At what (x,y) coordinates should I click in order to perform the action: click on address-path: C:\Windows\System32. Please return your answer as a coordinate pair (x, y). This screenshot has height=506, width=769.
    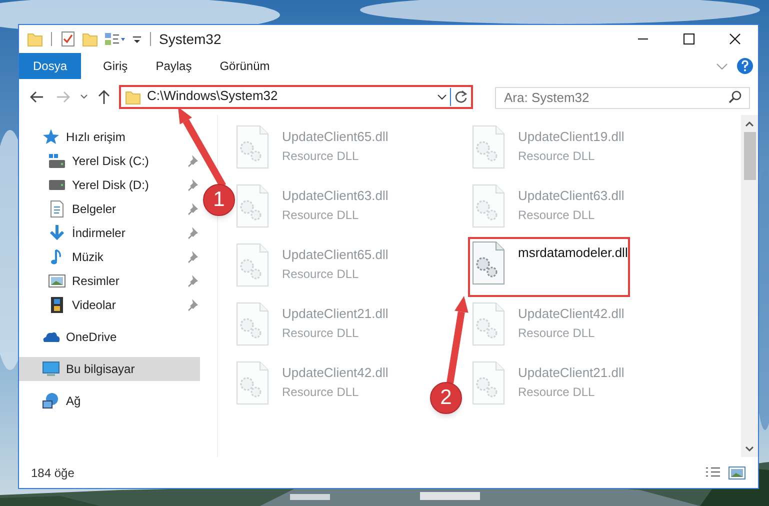
    Looking at the image, I should click on (213, 96).